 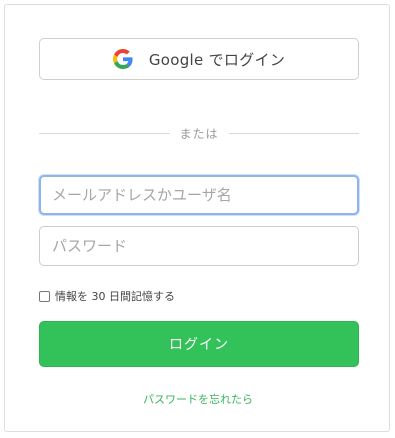 What do you see at coordinates (115, 296) in the screenshot?
I see `remember-label: 情報を 30 日間記憶する` at bounding box center [115, 296].